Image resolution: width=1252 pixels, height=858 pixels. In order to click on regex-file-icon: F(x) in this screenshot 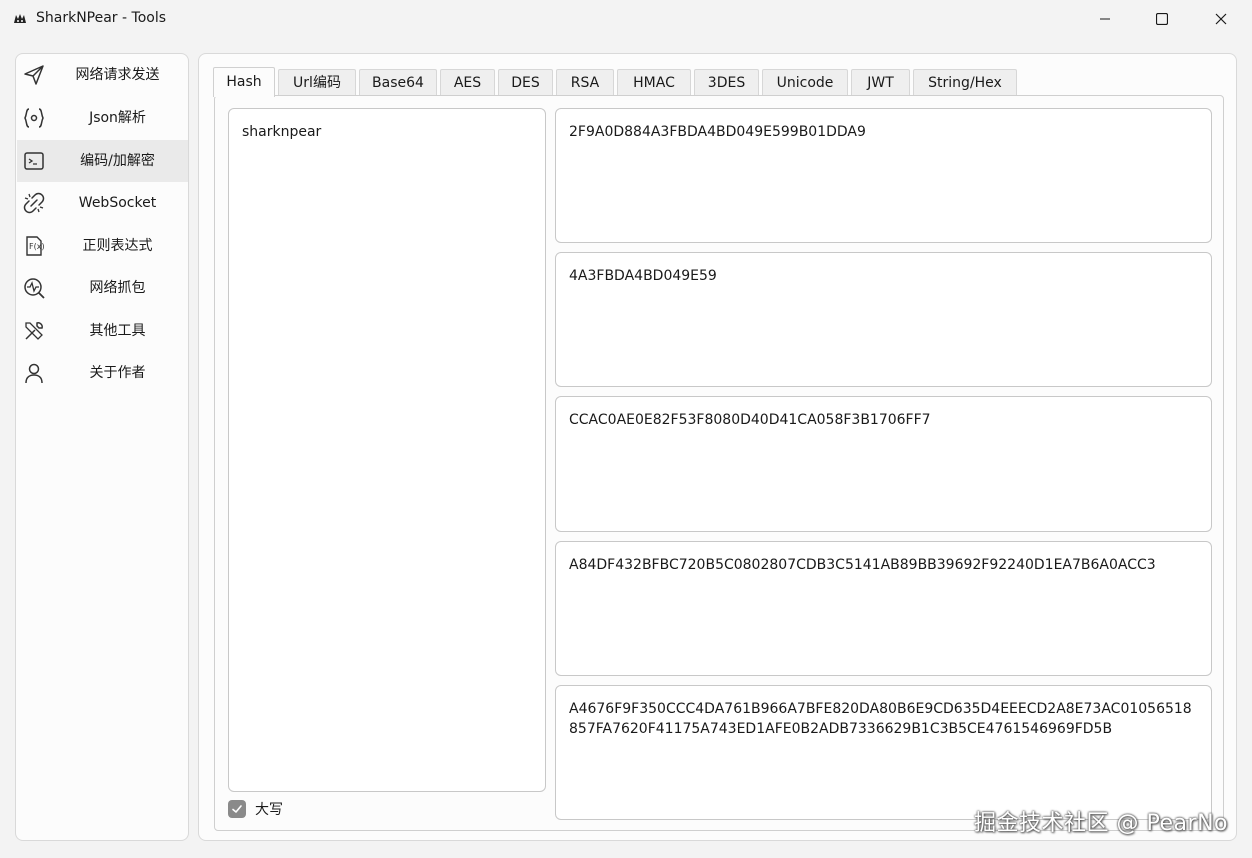, I will do `click(35, 246)`.